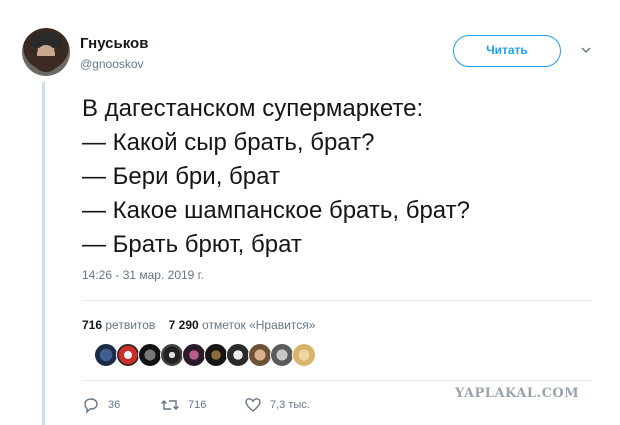 The height and width of the screenshot is (425, 620). I want to click on tweet-line: В дагестанском супермаркете:, so click(253, 108).